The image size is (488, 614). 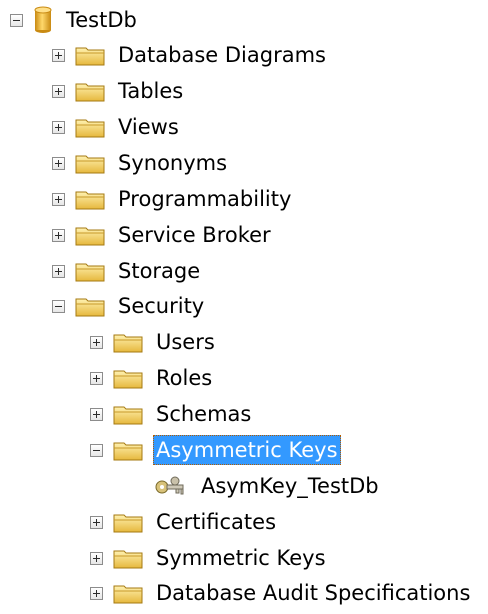 I want to click on tree-node-storage: Storage, so click(x=127, y=271).